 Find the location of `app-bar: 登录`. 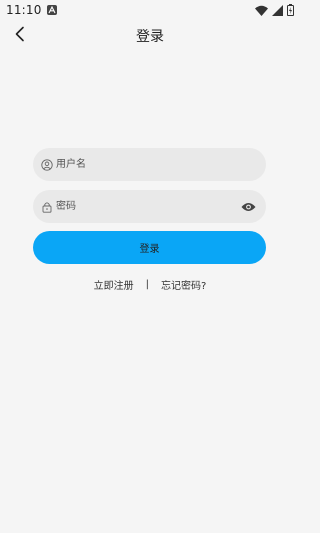

app-bar: 登录 is located at coordinates (150, 36).